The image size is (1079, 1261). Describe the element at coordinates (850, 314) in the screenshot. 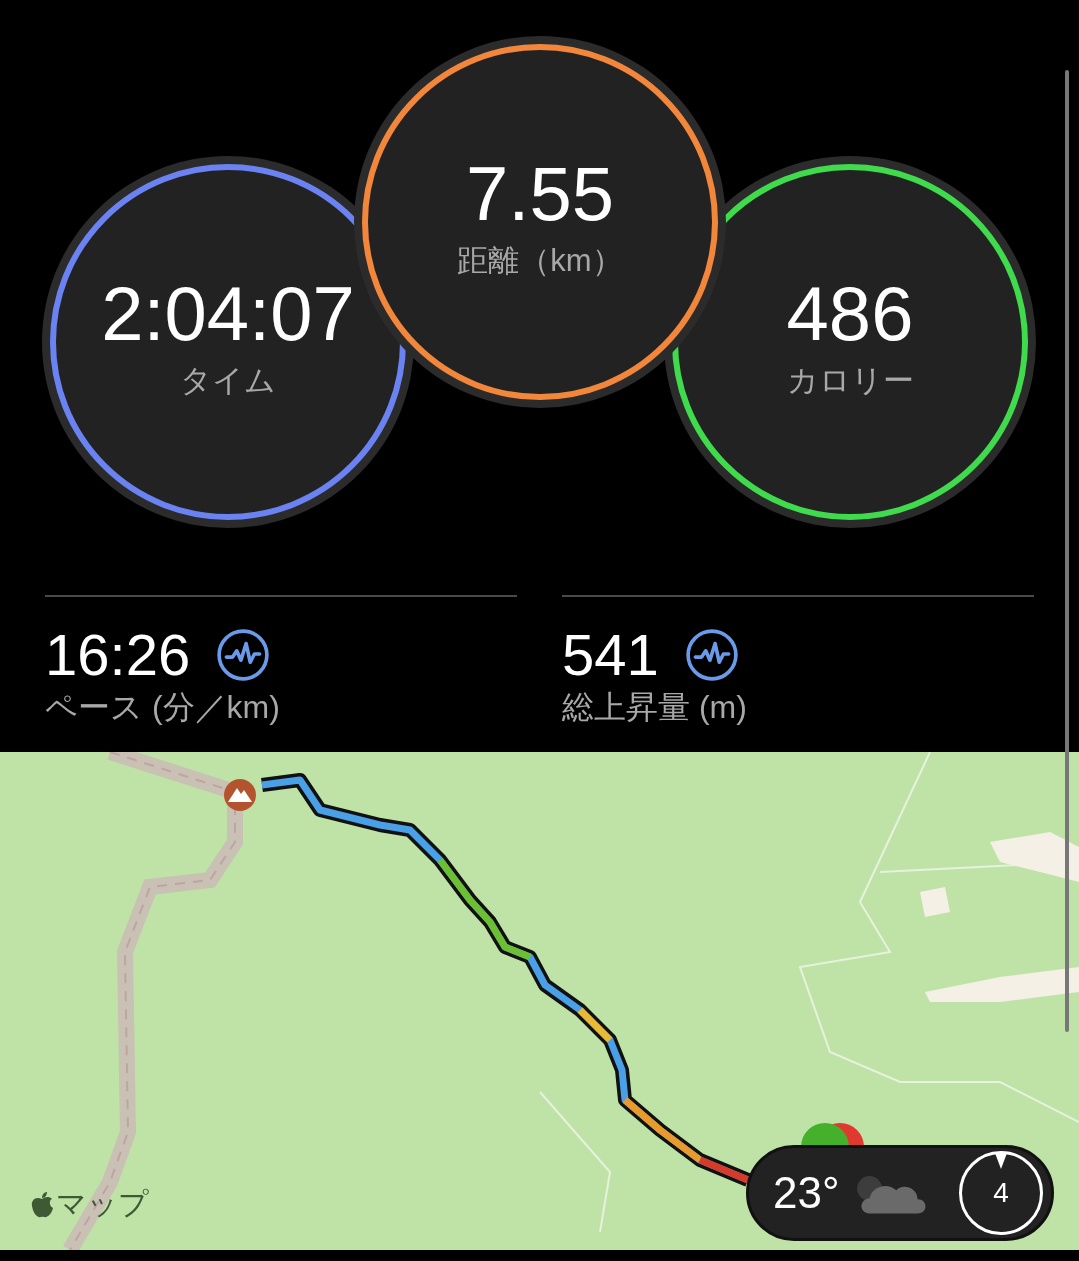

I see `stat-value: 486` at that location.